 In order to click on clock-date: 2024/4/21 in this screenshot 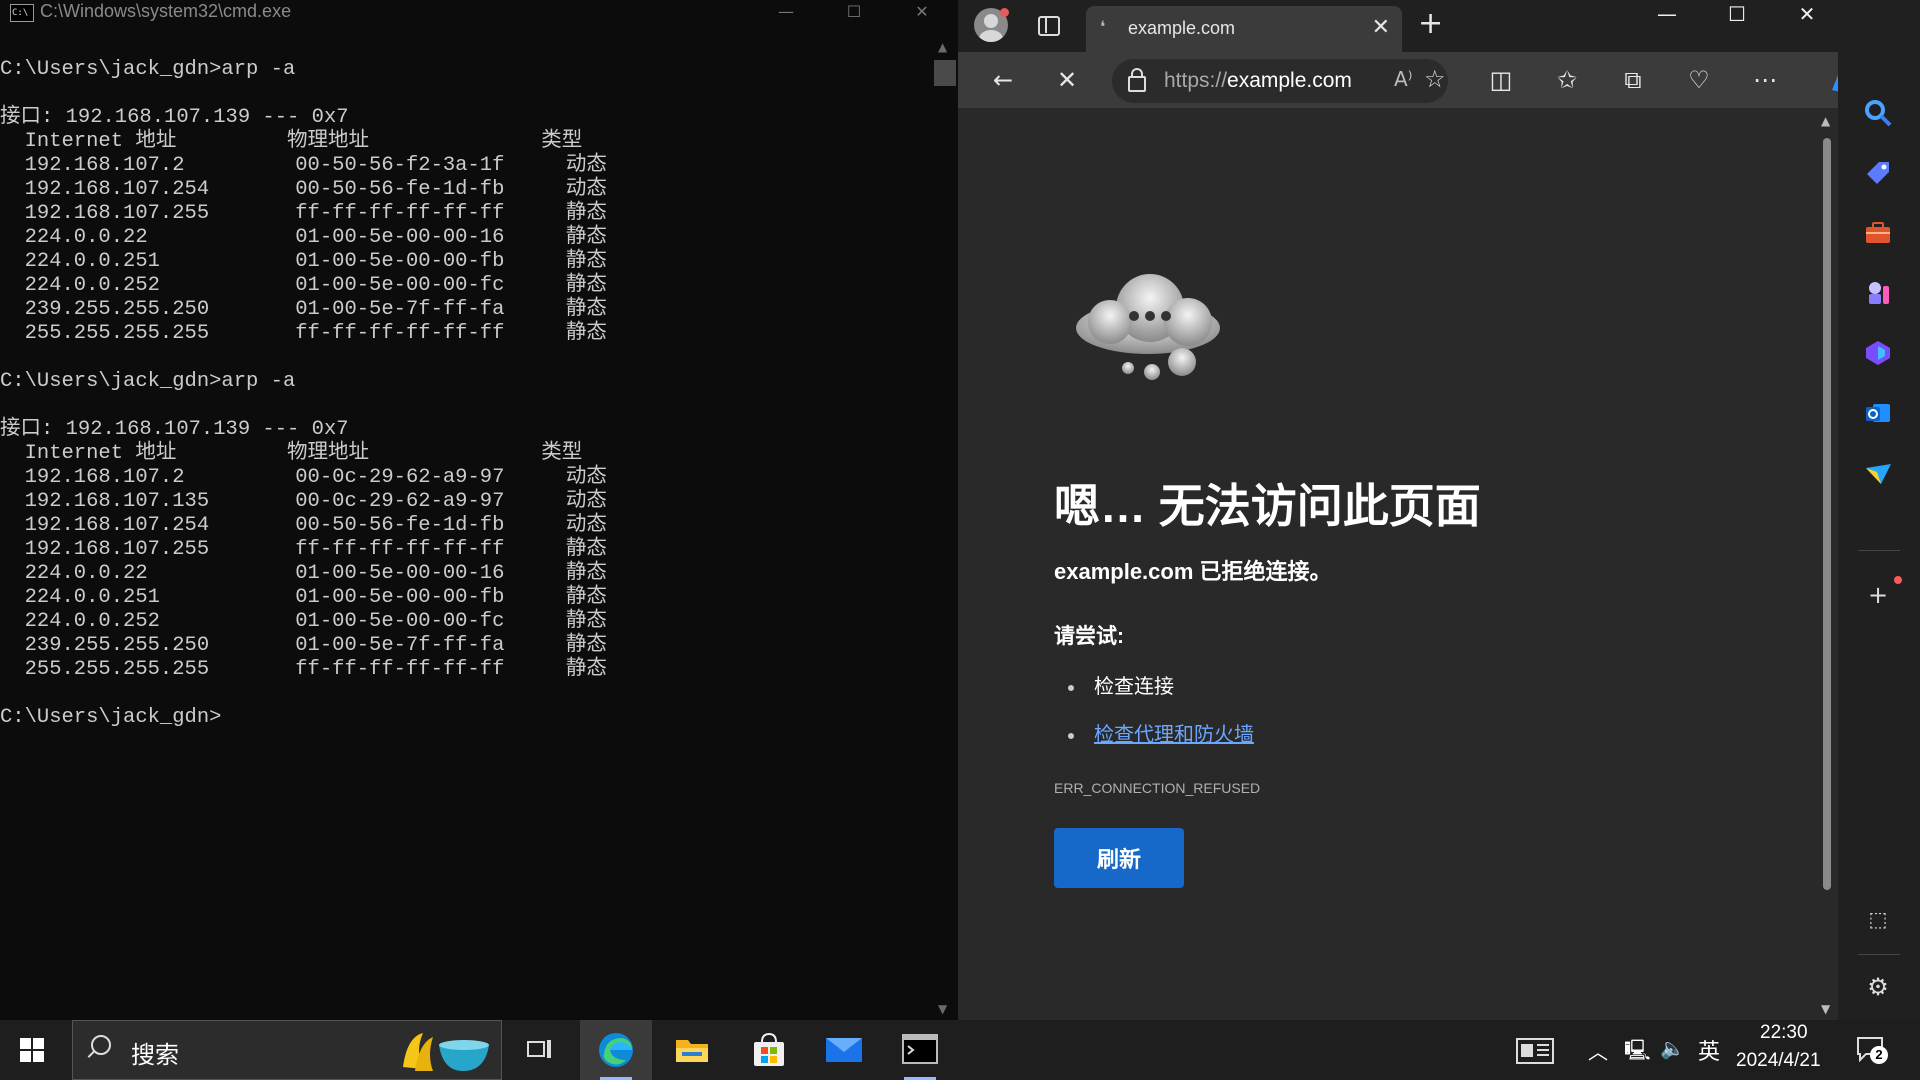, I will do `click(1778, 1061)`.